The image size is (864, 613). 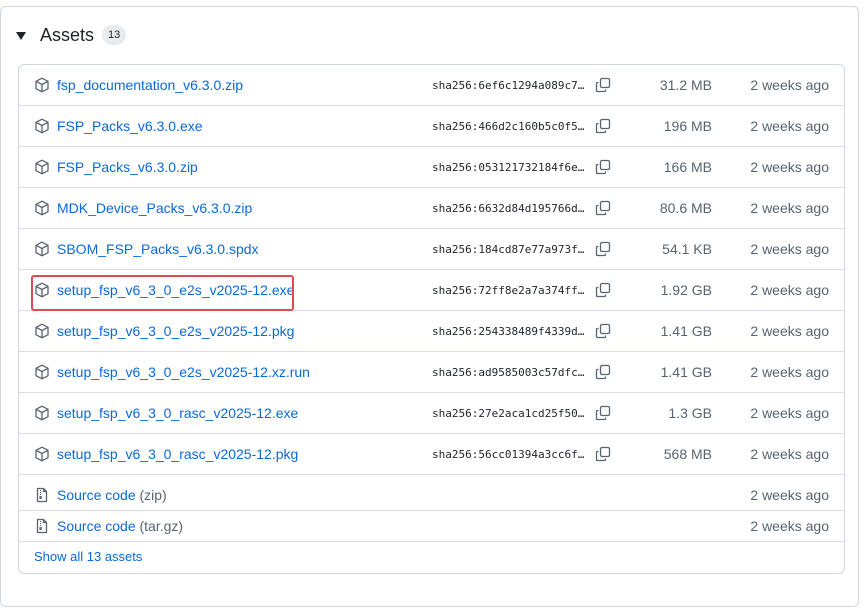 What do you see at coordinates (687, 126) in the screenshot?
I see `asset-size: 196 MB` at bounding box center [687, 126].